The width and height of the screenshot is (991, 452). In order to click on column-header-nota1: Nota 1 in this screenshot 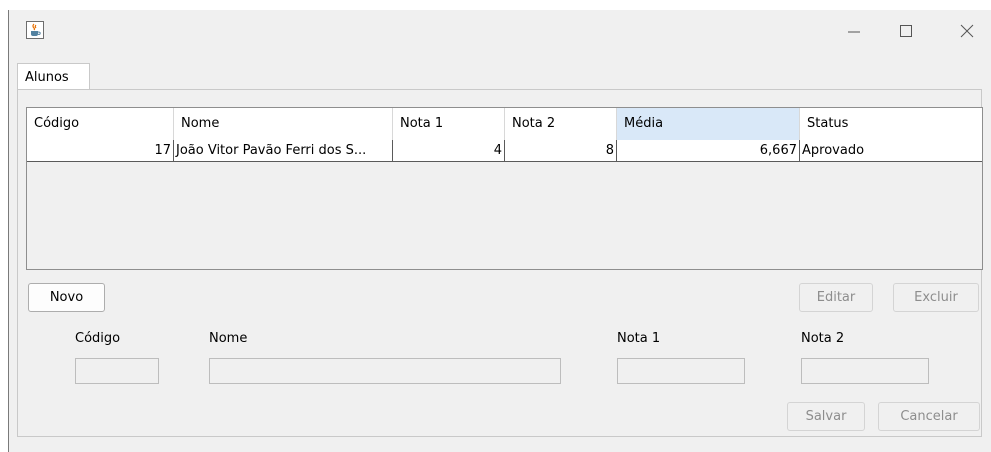, I will do `click(449, 124)`.